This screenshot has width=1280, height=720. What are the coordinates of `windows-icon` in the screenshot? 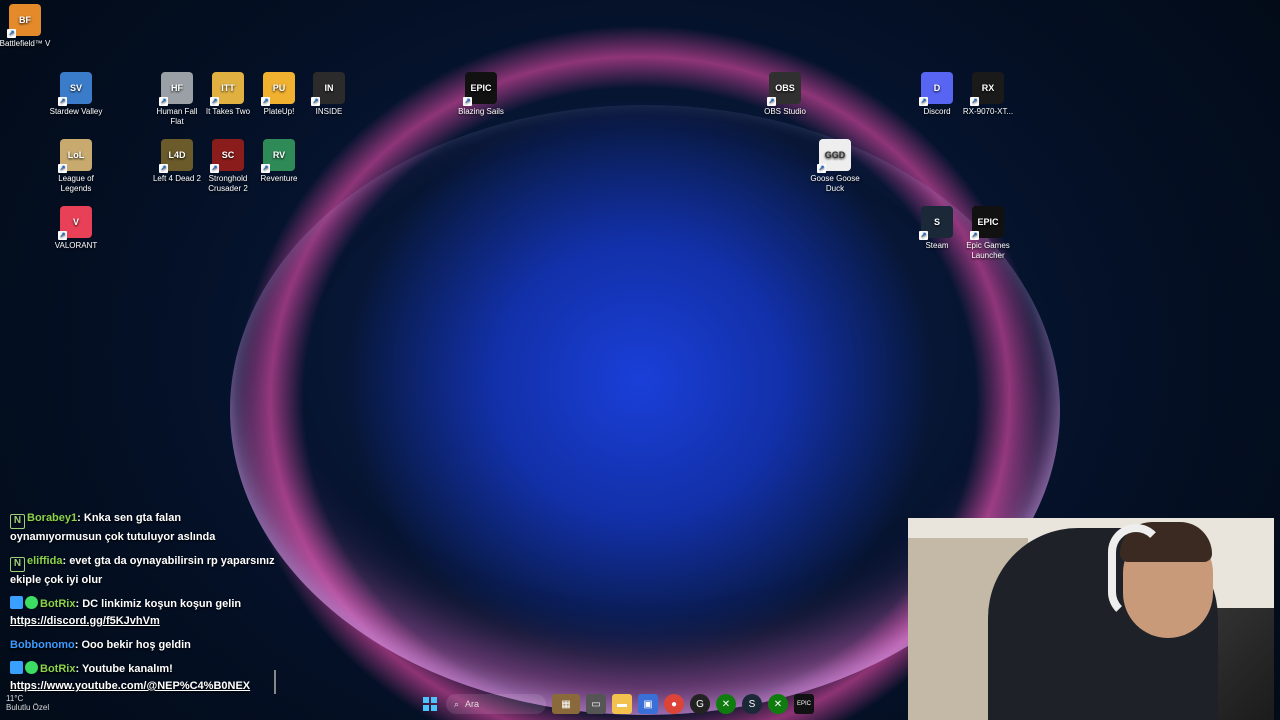 It's located at (430, 704).